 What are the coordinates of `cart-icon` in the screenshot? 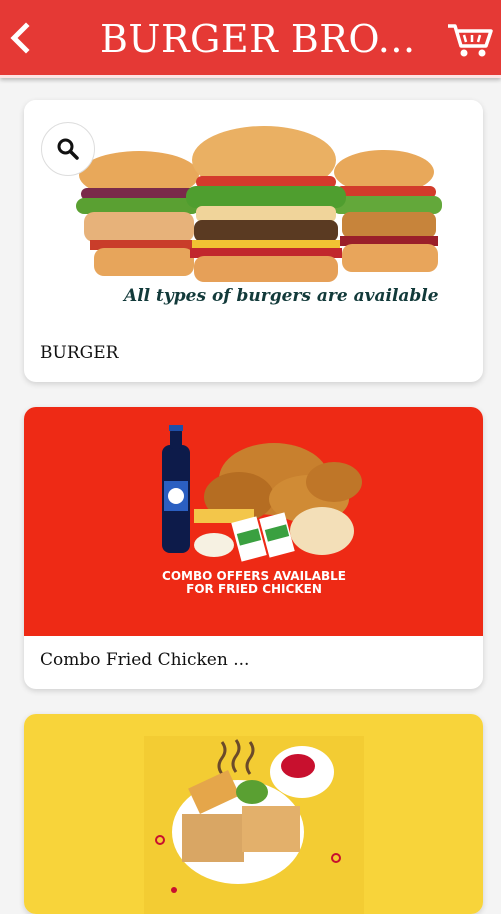 It's located at (470, 40).